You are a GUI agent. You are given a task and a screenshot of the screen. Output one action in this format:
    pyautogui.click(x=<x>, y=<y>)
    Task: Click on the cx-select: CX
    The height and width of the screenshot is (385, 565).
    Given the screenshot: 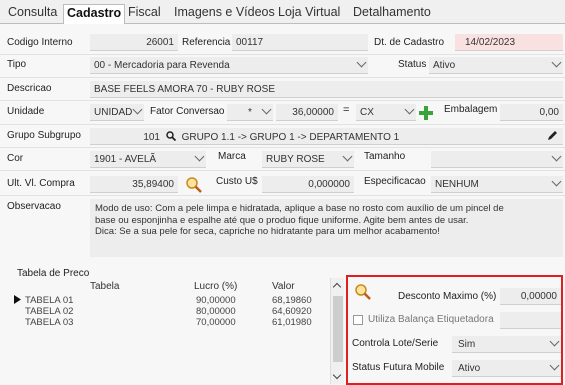 What is the action you would take?
    pyautogui.click(x=386, y=112)
    